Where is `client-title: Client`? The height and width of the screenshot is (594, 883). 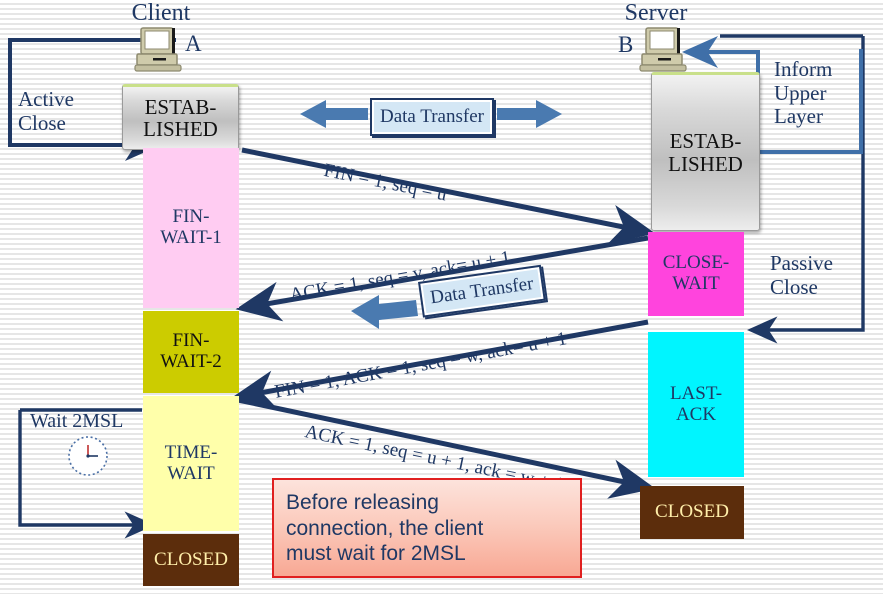 client-title: Client is located at coordinates (161, 13).